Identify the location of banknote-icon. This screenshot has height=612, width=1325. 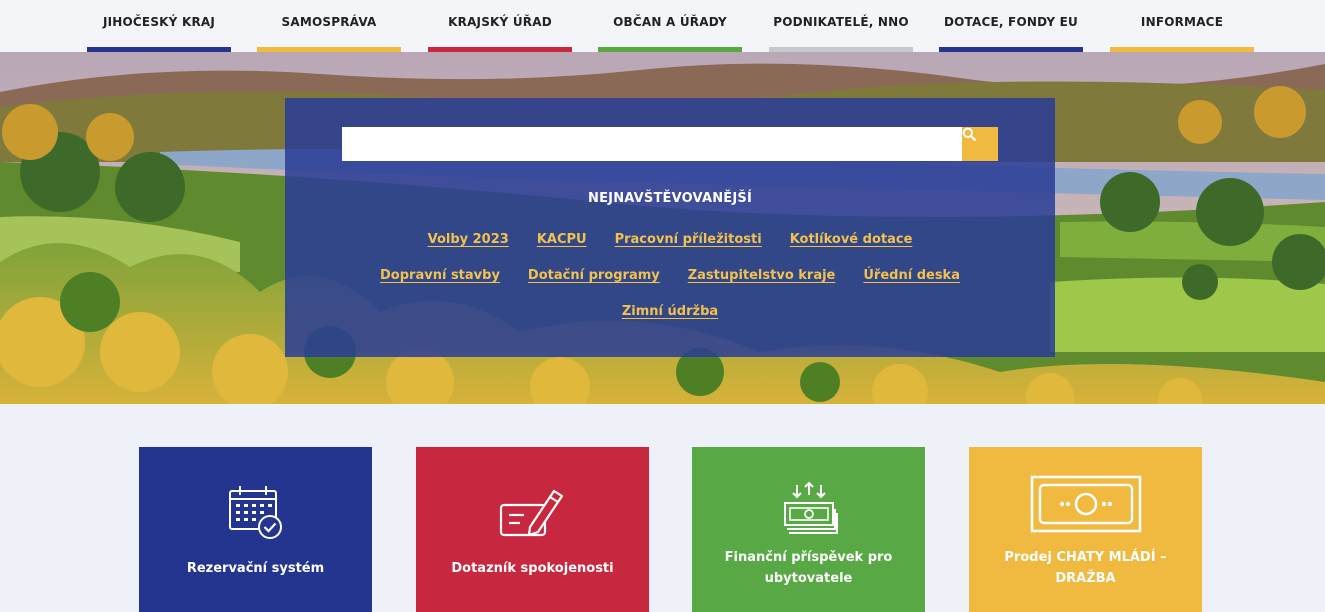
(1085, 504).